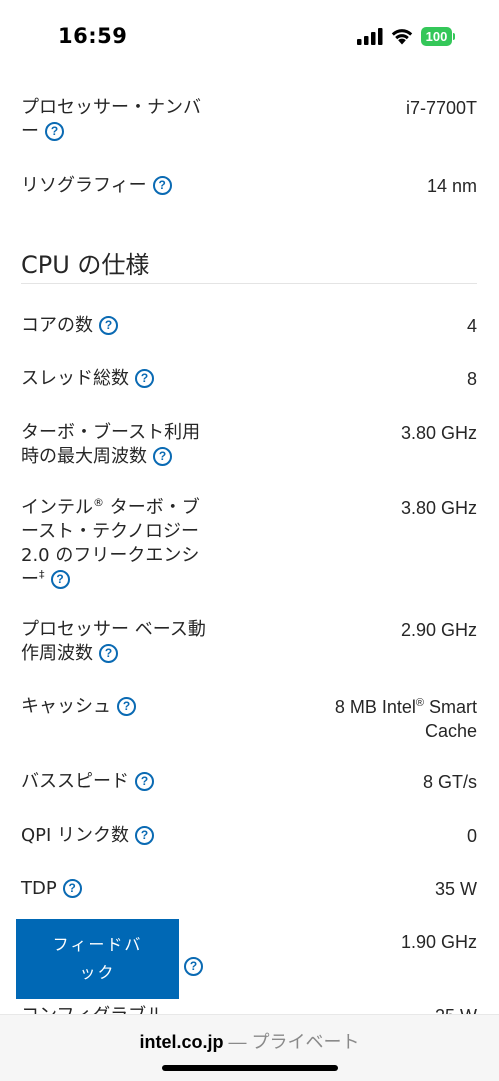 The width and height of the screenshot is (499, 1081). I want to click on spec-label: リソグラフィー?, so click(131, 186).